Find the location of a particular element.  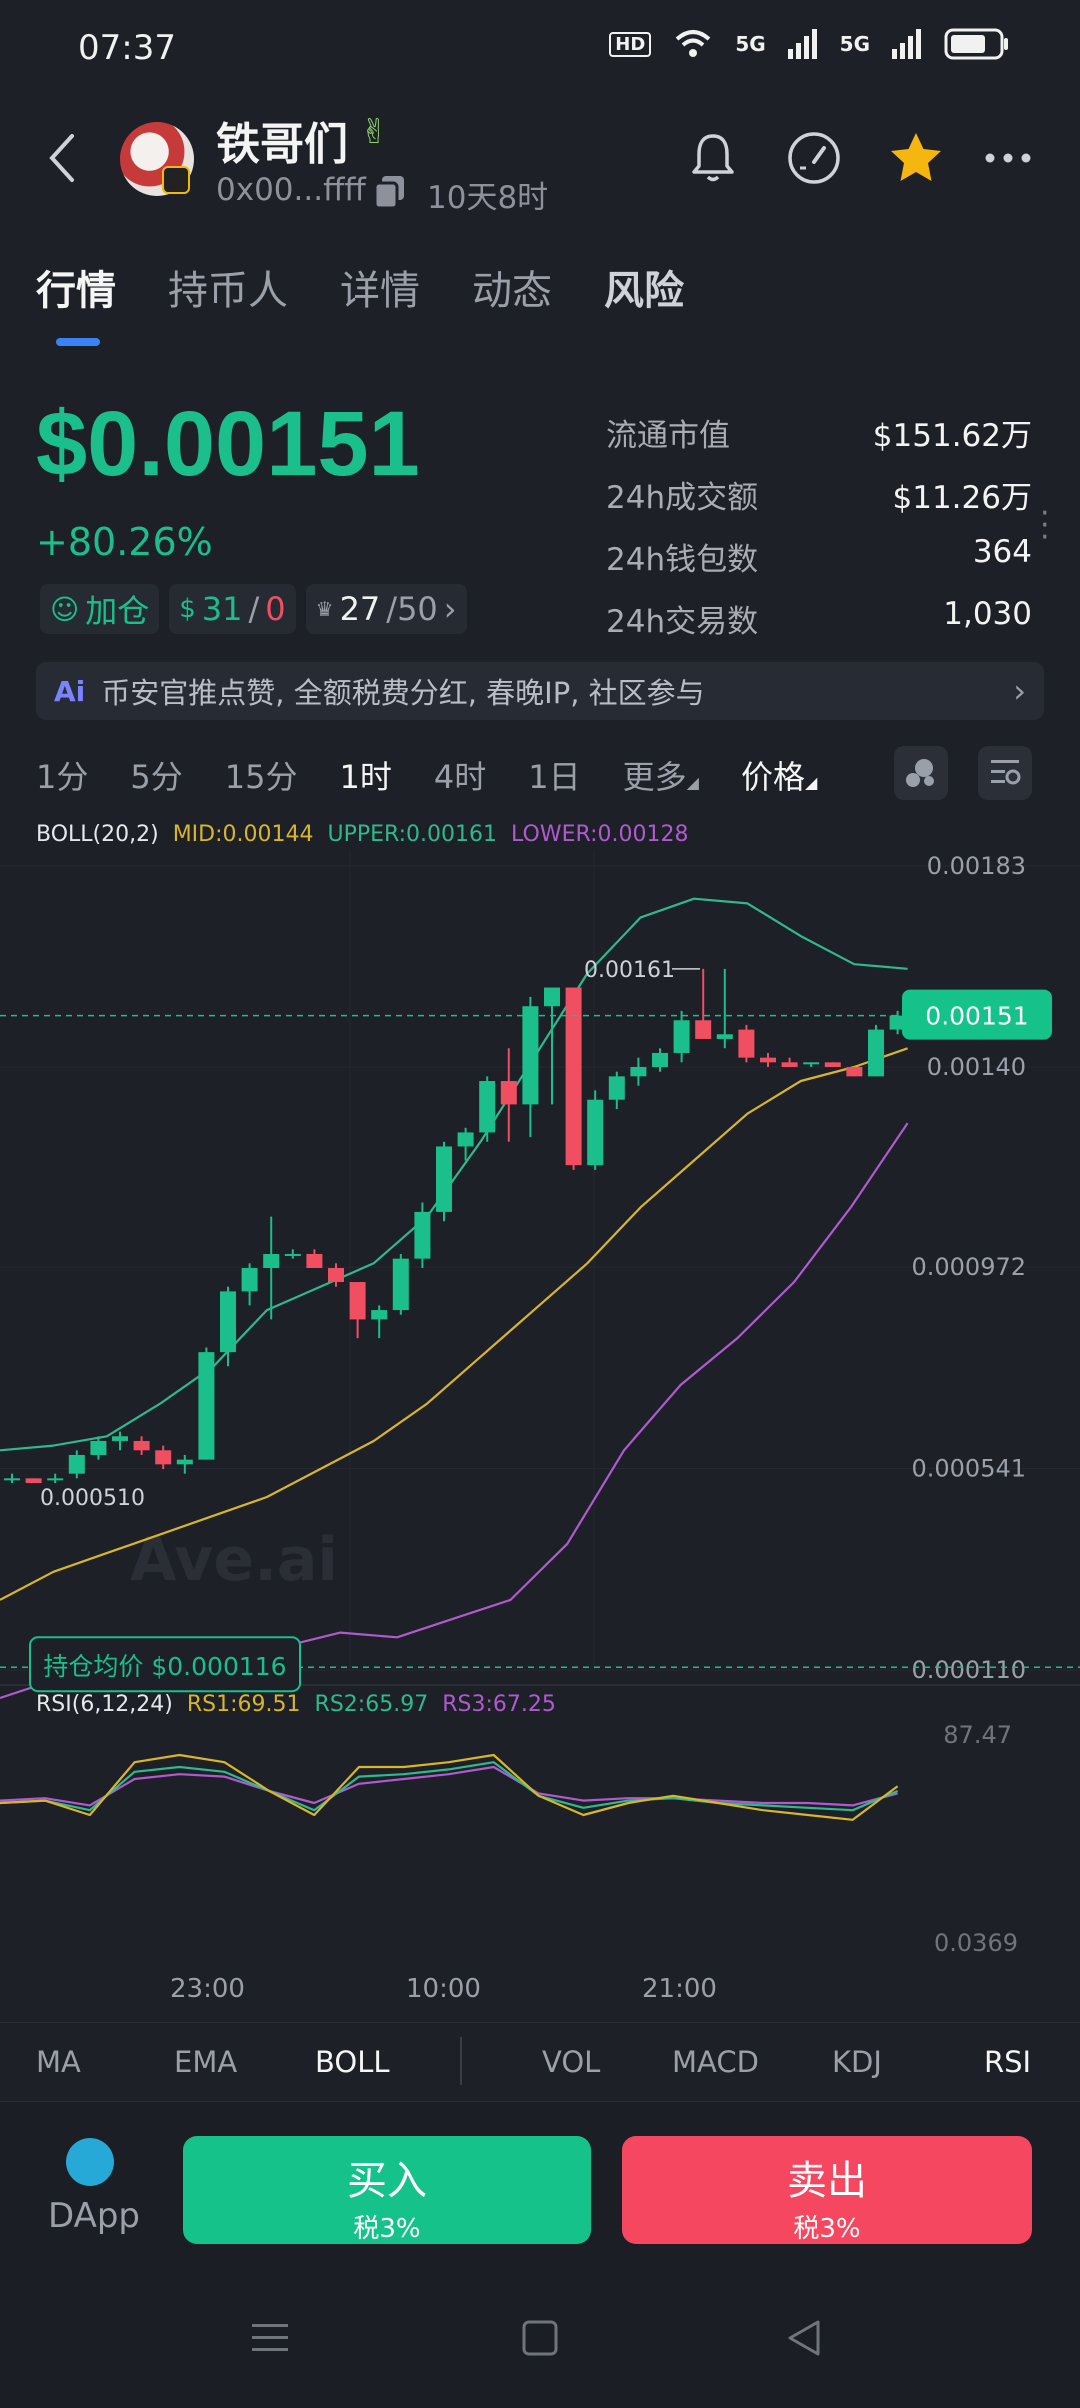

hd-icon: HD is located at coordinates (630, 44).